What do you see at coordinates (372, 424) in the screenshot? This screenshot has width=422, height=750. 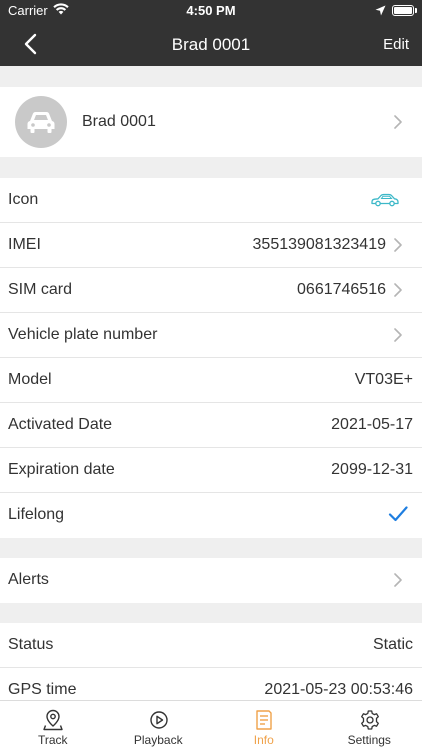 I see `activated-date-value: 2021-05-17` at bounding box center [372, 424].